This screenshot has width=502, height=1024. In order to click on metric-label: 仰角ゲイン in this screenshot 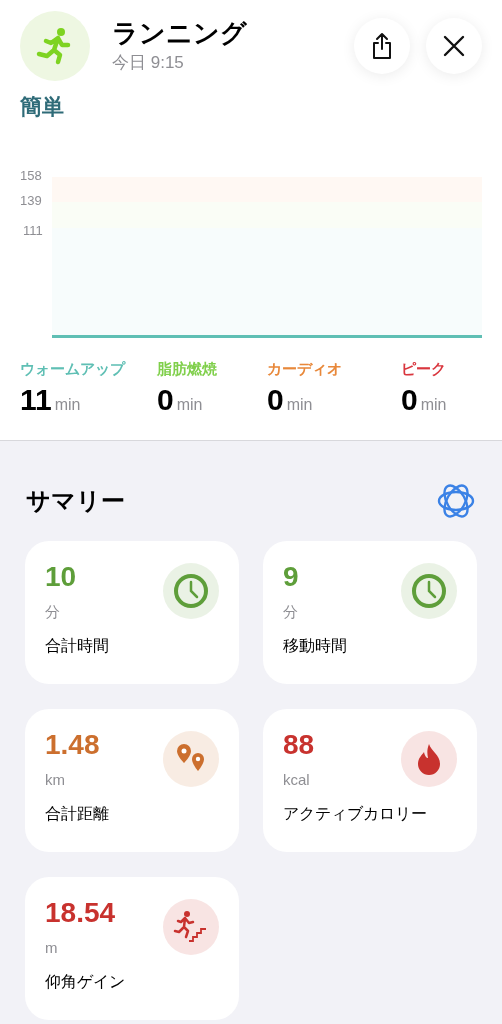, I will do `click(85, 981)`.